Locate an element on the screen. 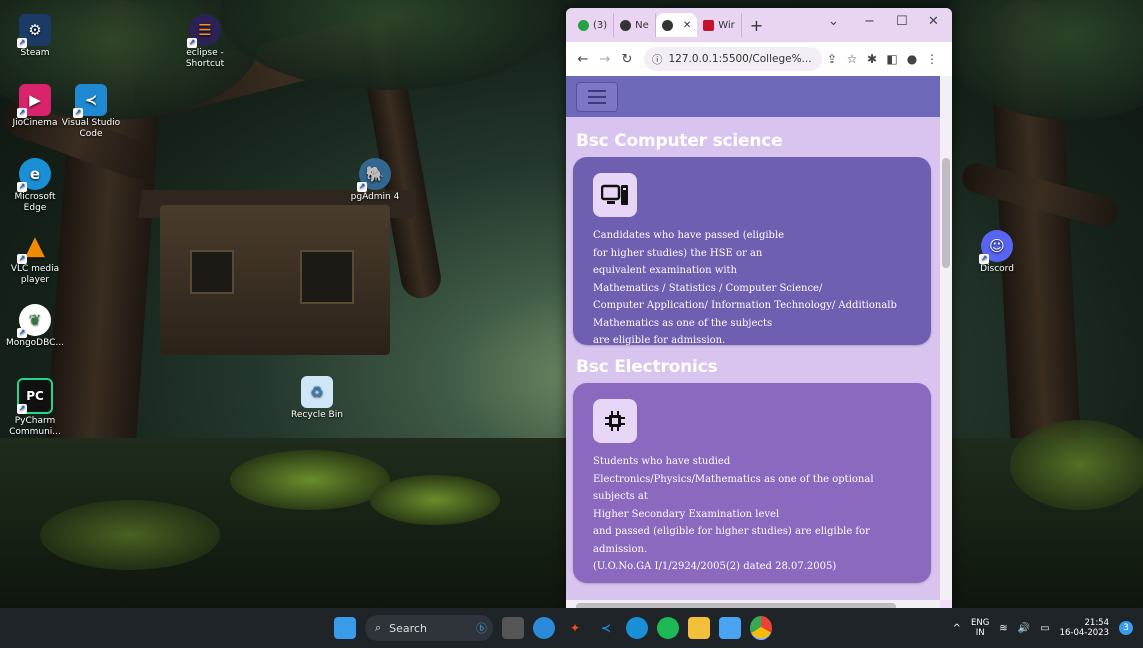  info-icon: ⓘ is located at coordinates (657, 59).